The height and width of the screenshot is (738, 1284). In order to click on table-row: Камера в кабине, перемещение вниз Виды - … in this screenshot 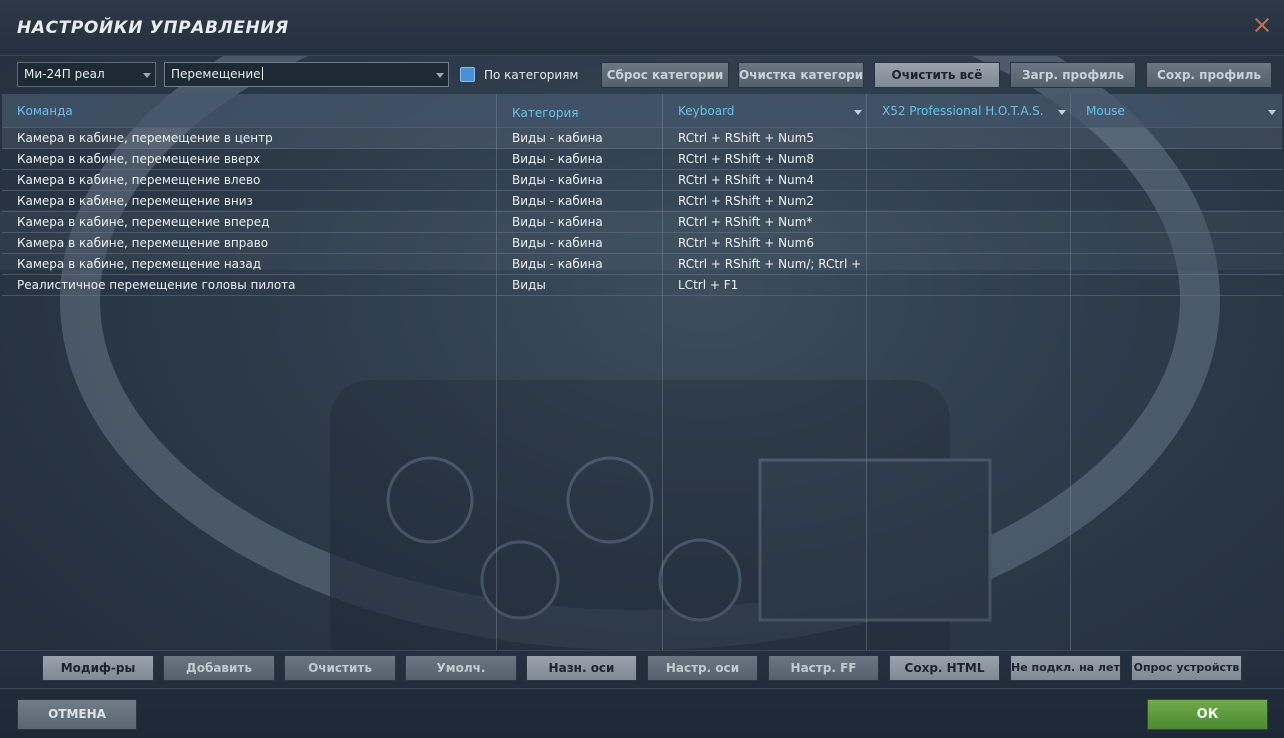, I will do `click(642, 201)`.